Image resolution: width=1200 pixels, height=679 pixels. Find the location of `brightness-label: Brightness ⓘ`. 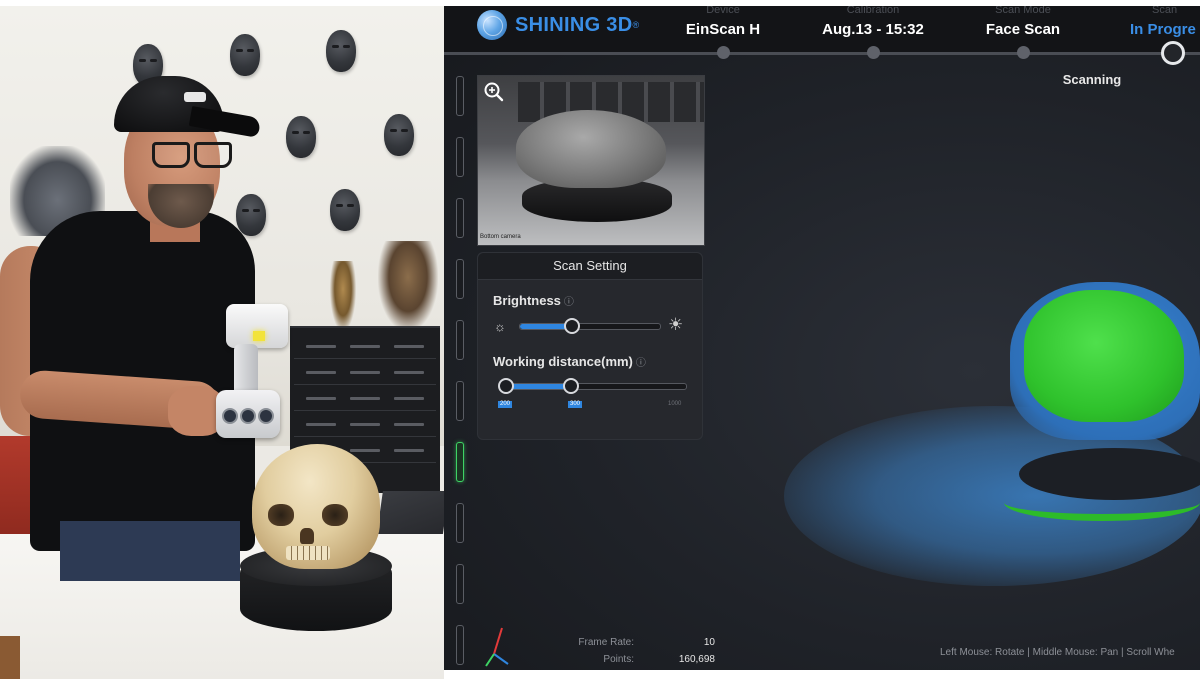

brightness-label: Brightness ⓘ is located at coordinates (533, 300).